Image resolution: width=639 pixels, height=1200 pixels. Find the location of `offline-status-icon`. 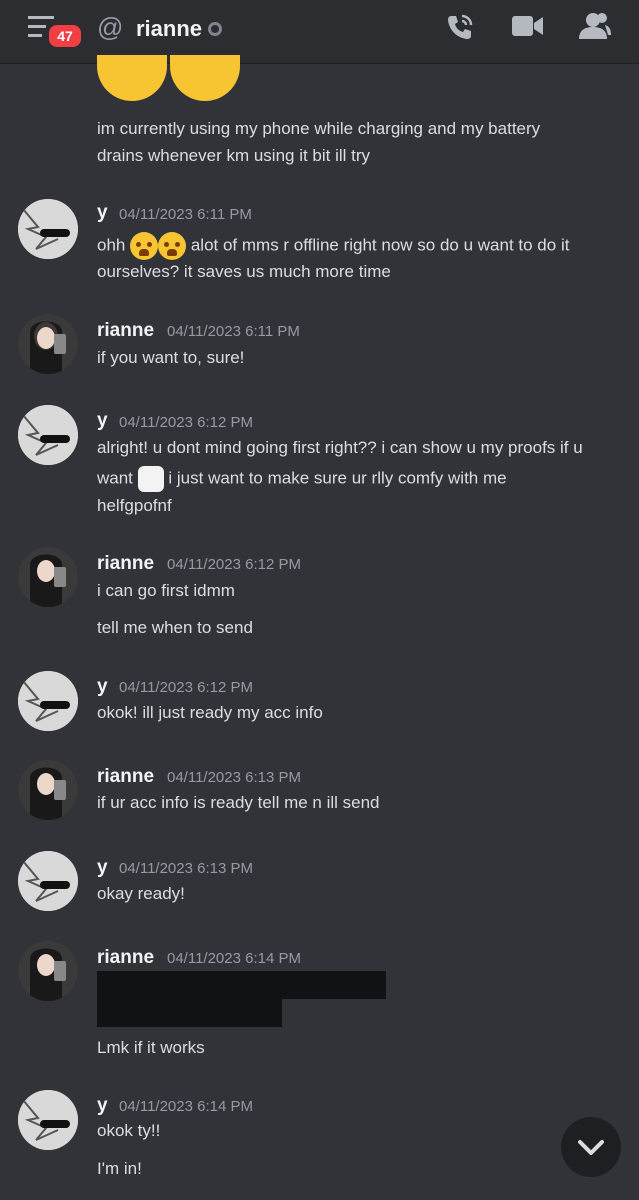

offline-status-icon is located at coordinates (215, 29).